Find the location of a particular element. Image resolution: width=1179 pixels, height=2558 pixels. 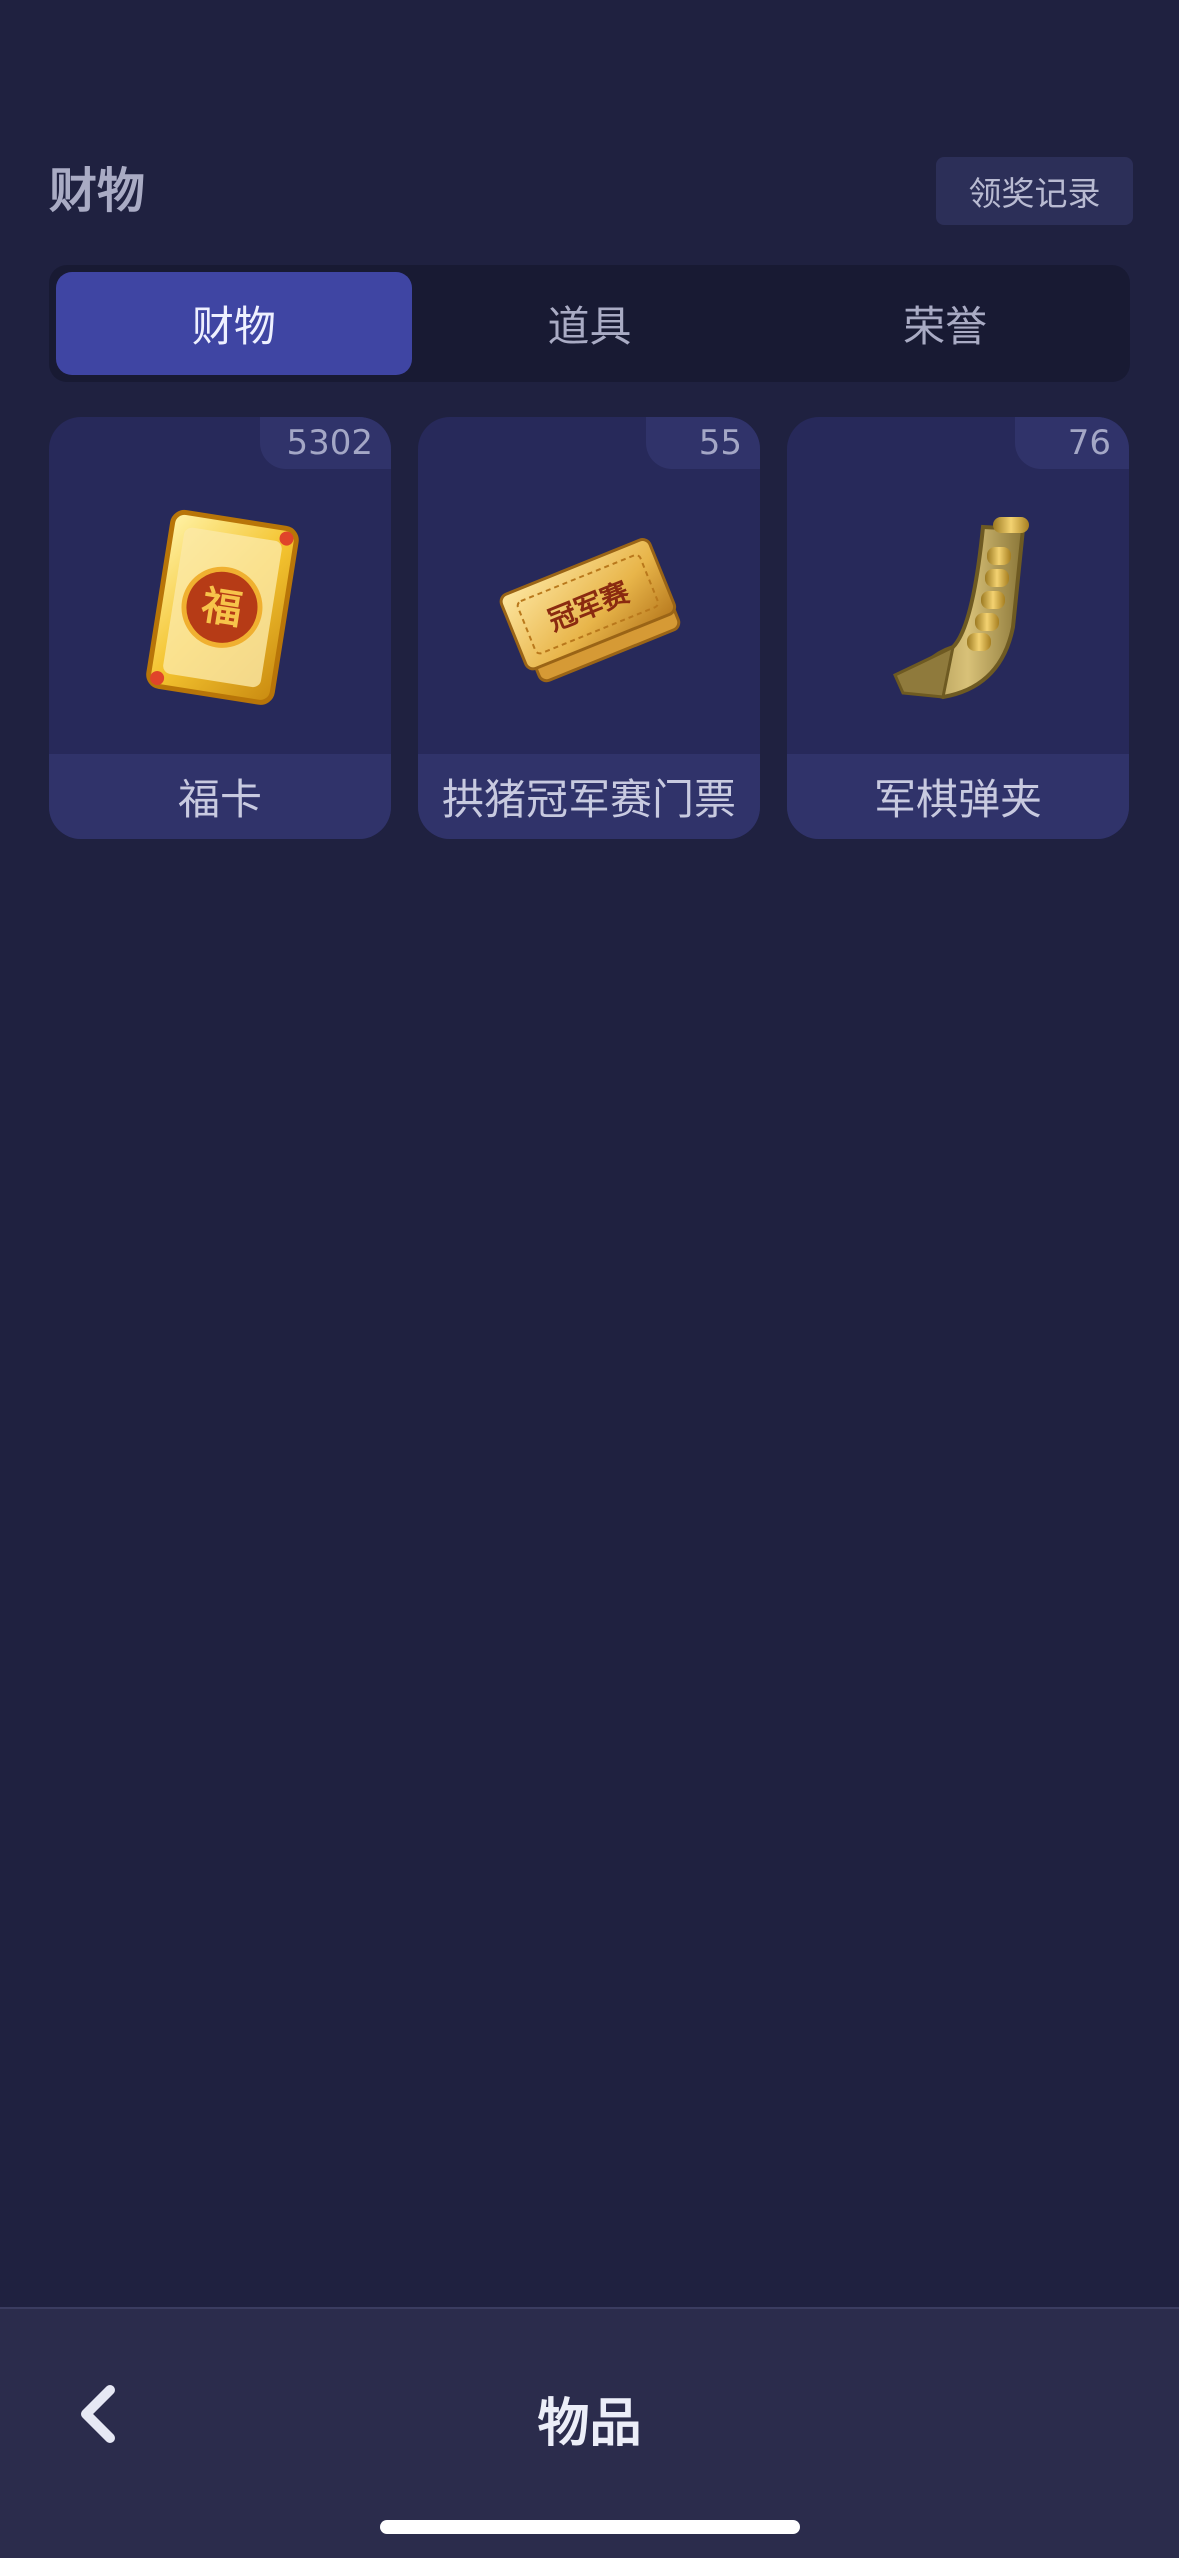

item-card-ammo-clip: 76 军棋弹夹 is located at coordinates (958, 628).